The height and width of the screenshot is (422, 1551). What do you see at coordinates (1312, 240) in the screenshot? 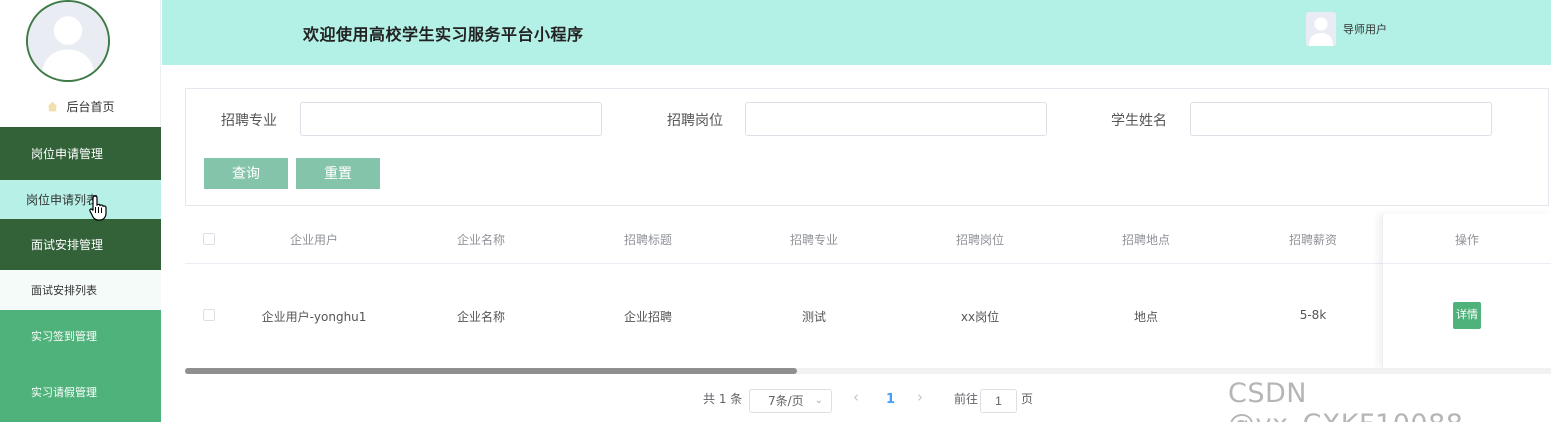
I see `column-header: 招聘薪资` at bounding box center [1312, 240].